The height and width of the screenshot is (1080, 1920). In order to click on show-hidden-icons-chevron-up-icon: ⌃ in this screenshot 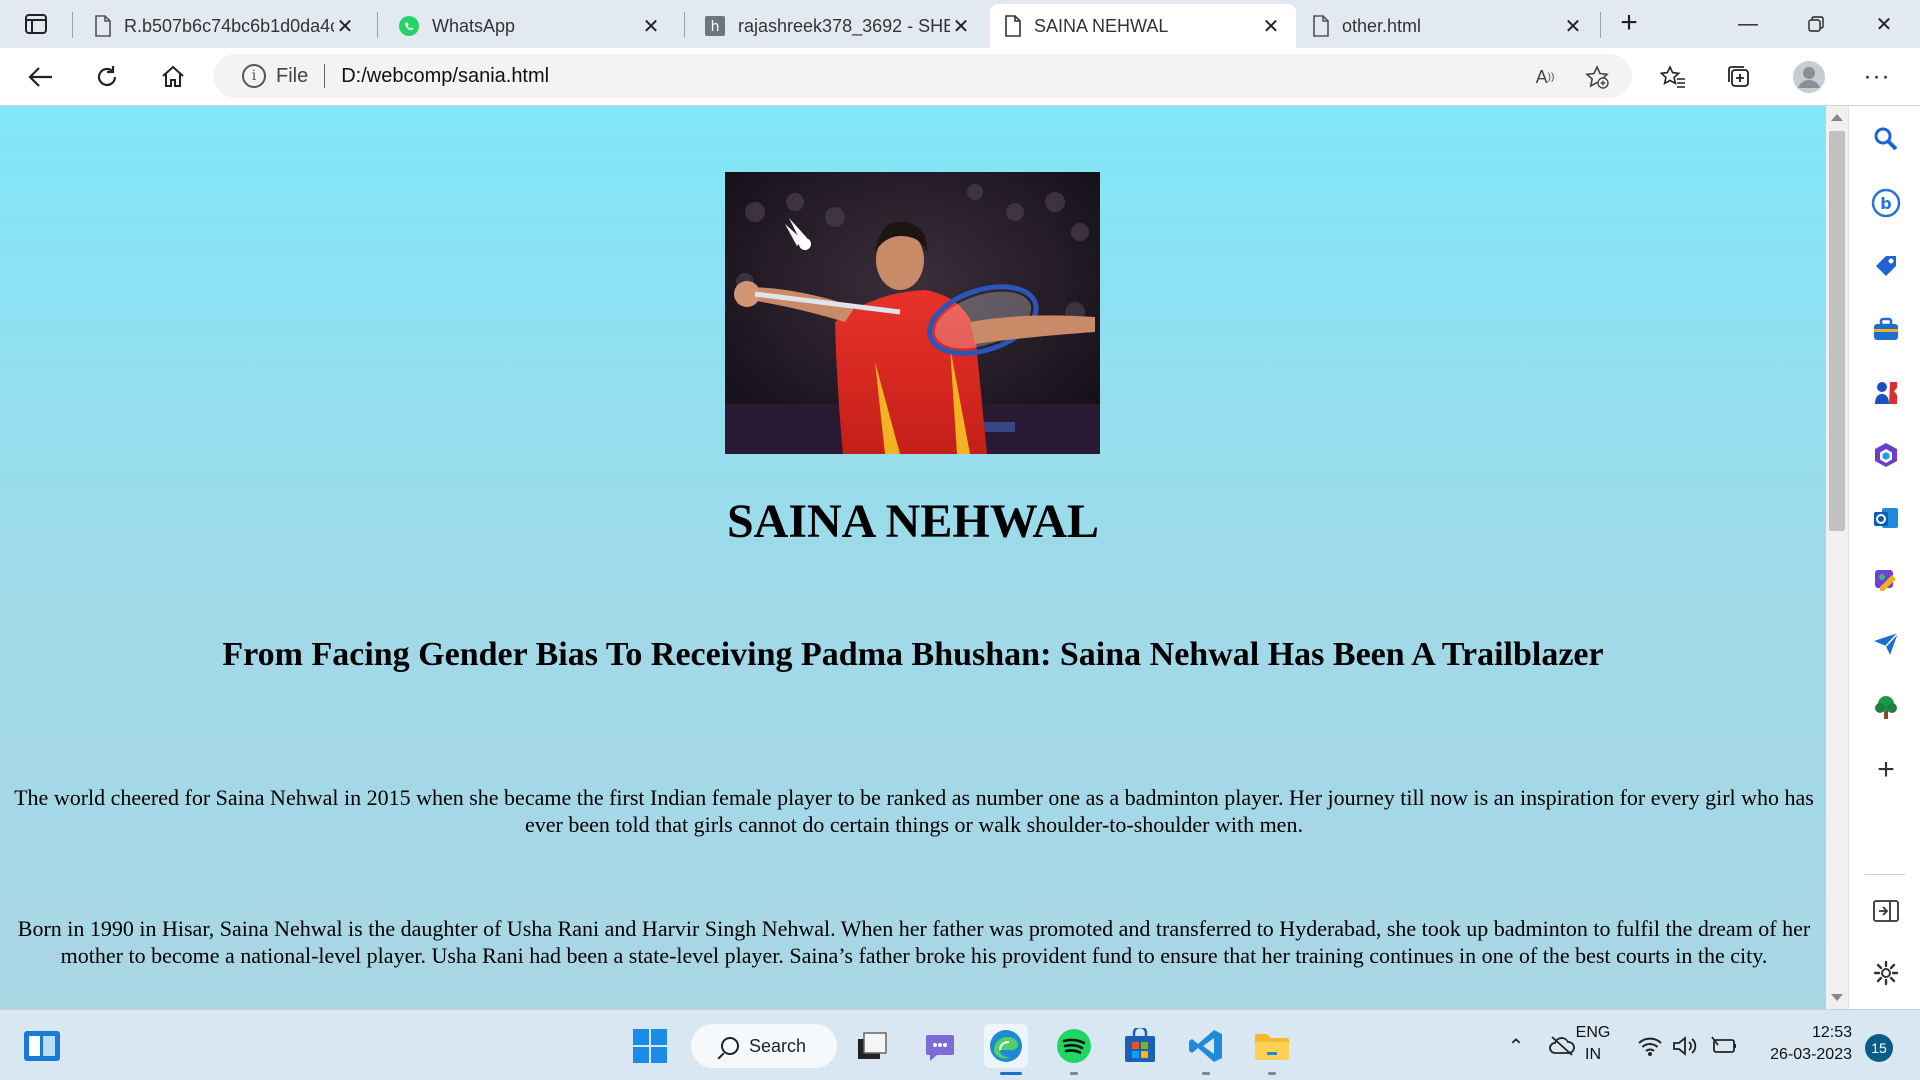, I will do `click(1516, 1046)`.